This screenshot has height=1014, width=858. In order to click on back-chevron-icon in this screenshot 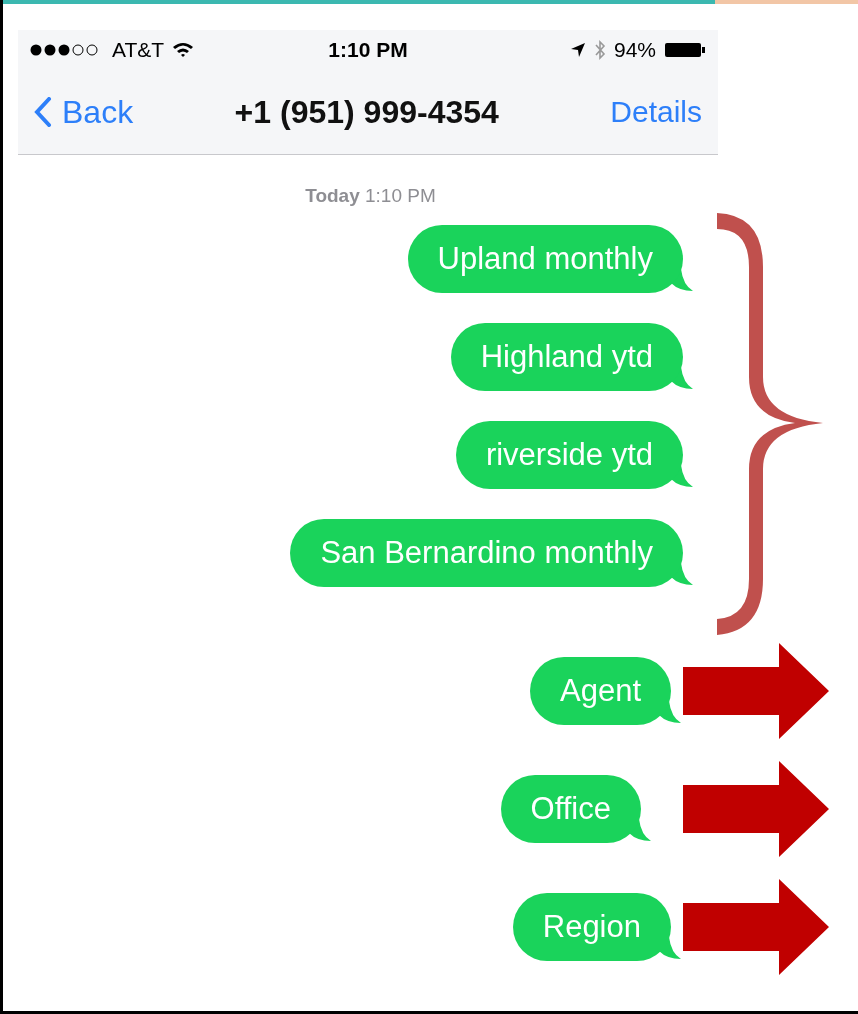, I will do `click(43, 112)`.